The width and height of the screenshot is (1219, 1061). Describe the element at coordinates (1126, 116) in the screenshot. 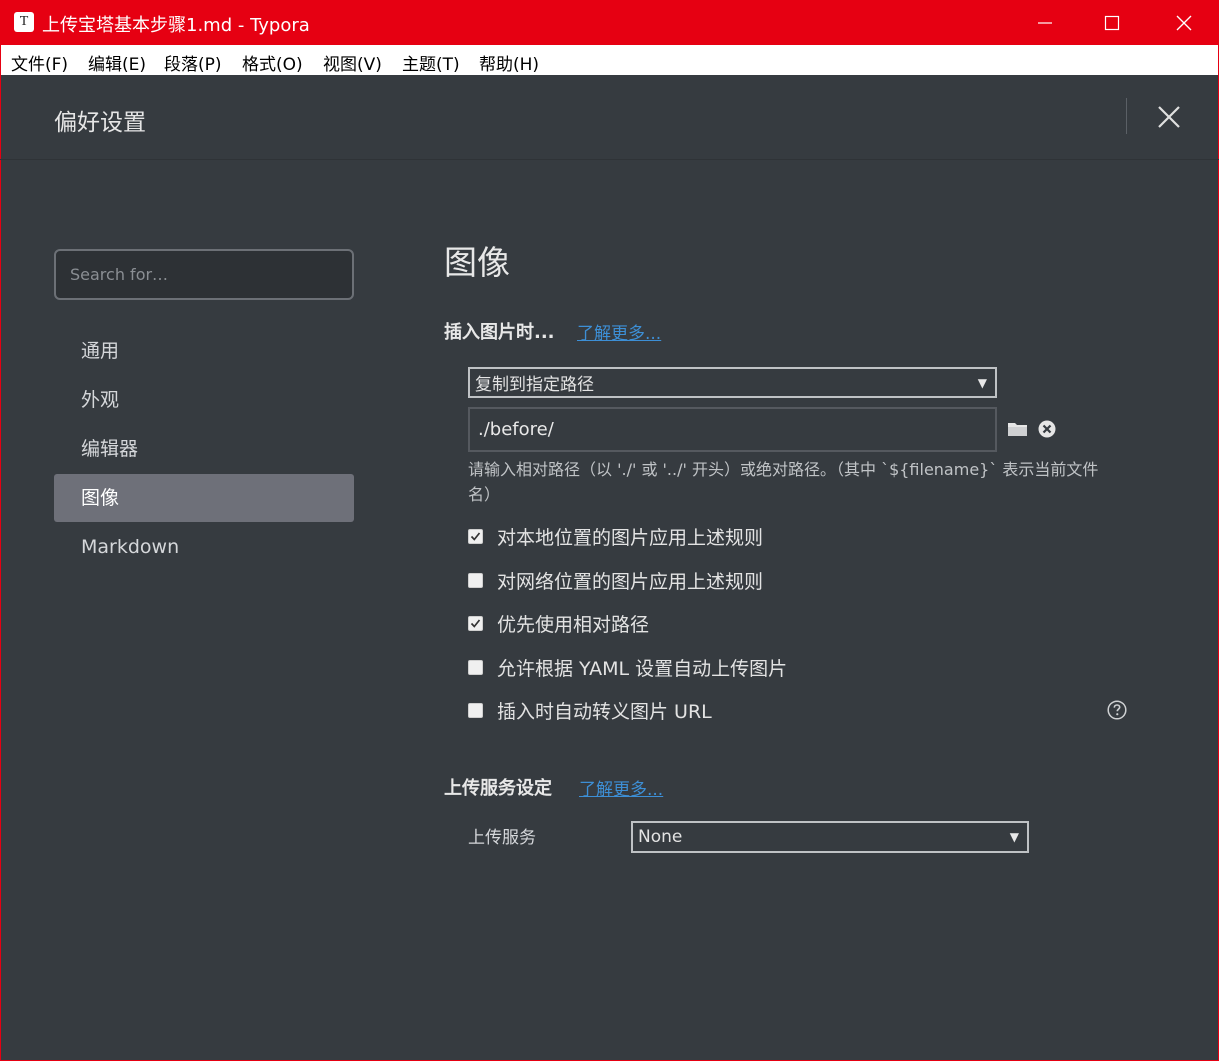

I see `header-divider` at that location.